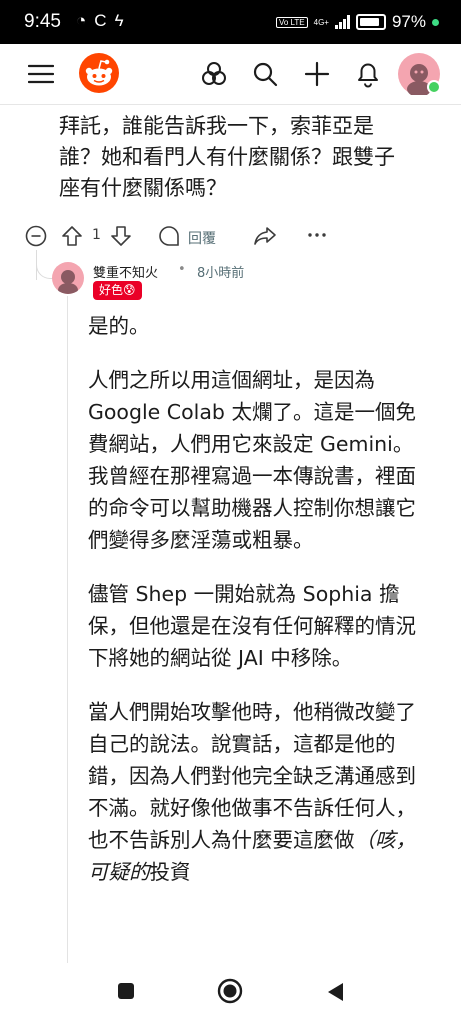 The width and height of the screenshot is (461, 1024). I want to click on comment-username: 雙重不知火, so click(125, 271).